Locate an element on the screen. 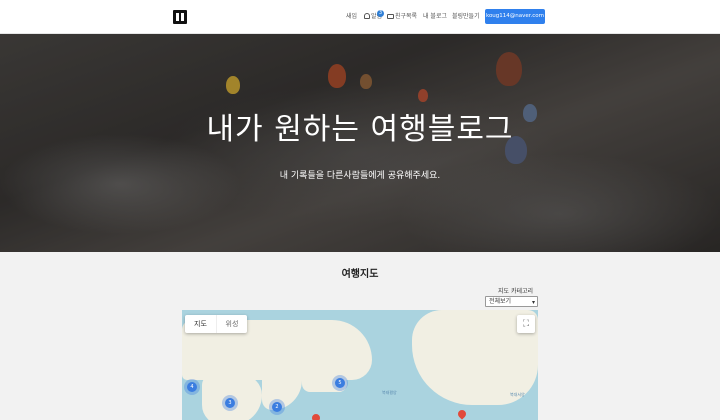 The image size is (720, 420). section-title: 여행지도 is located at coordinates (360, 274).